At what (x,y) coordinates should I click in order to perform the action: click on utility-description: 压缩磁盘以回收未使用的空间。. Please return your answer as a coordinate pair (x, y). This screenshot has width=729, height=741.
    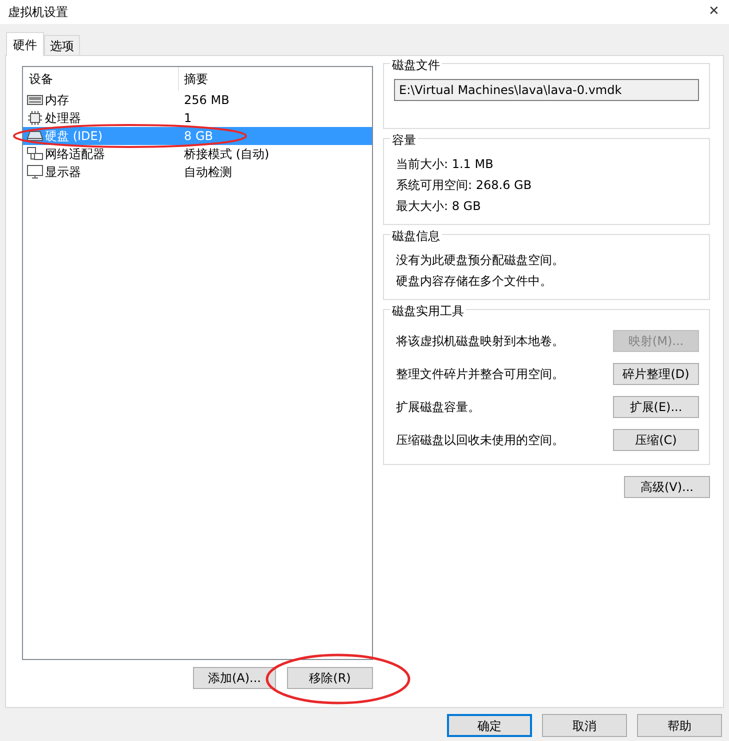
    Looking at the image, I should click on (480, 440).